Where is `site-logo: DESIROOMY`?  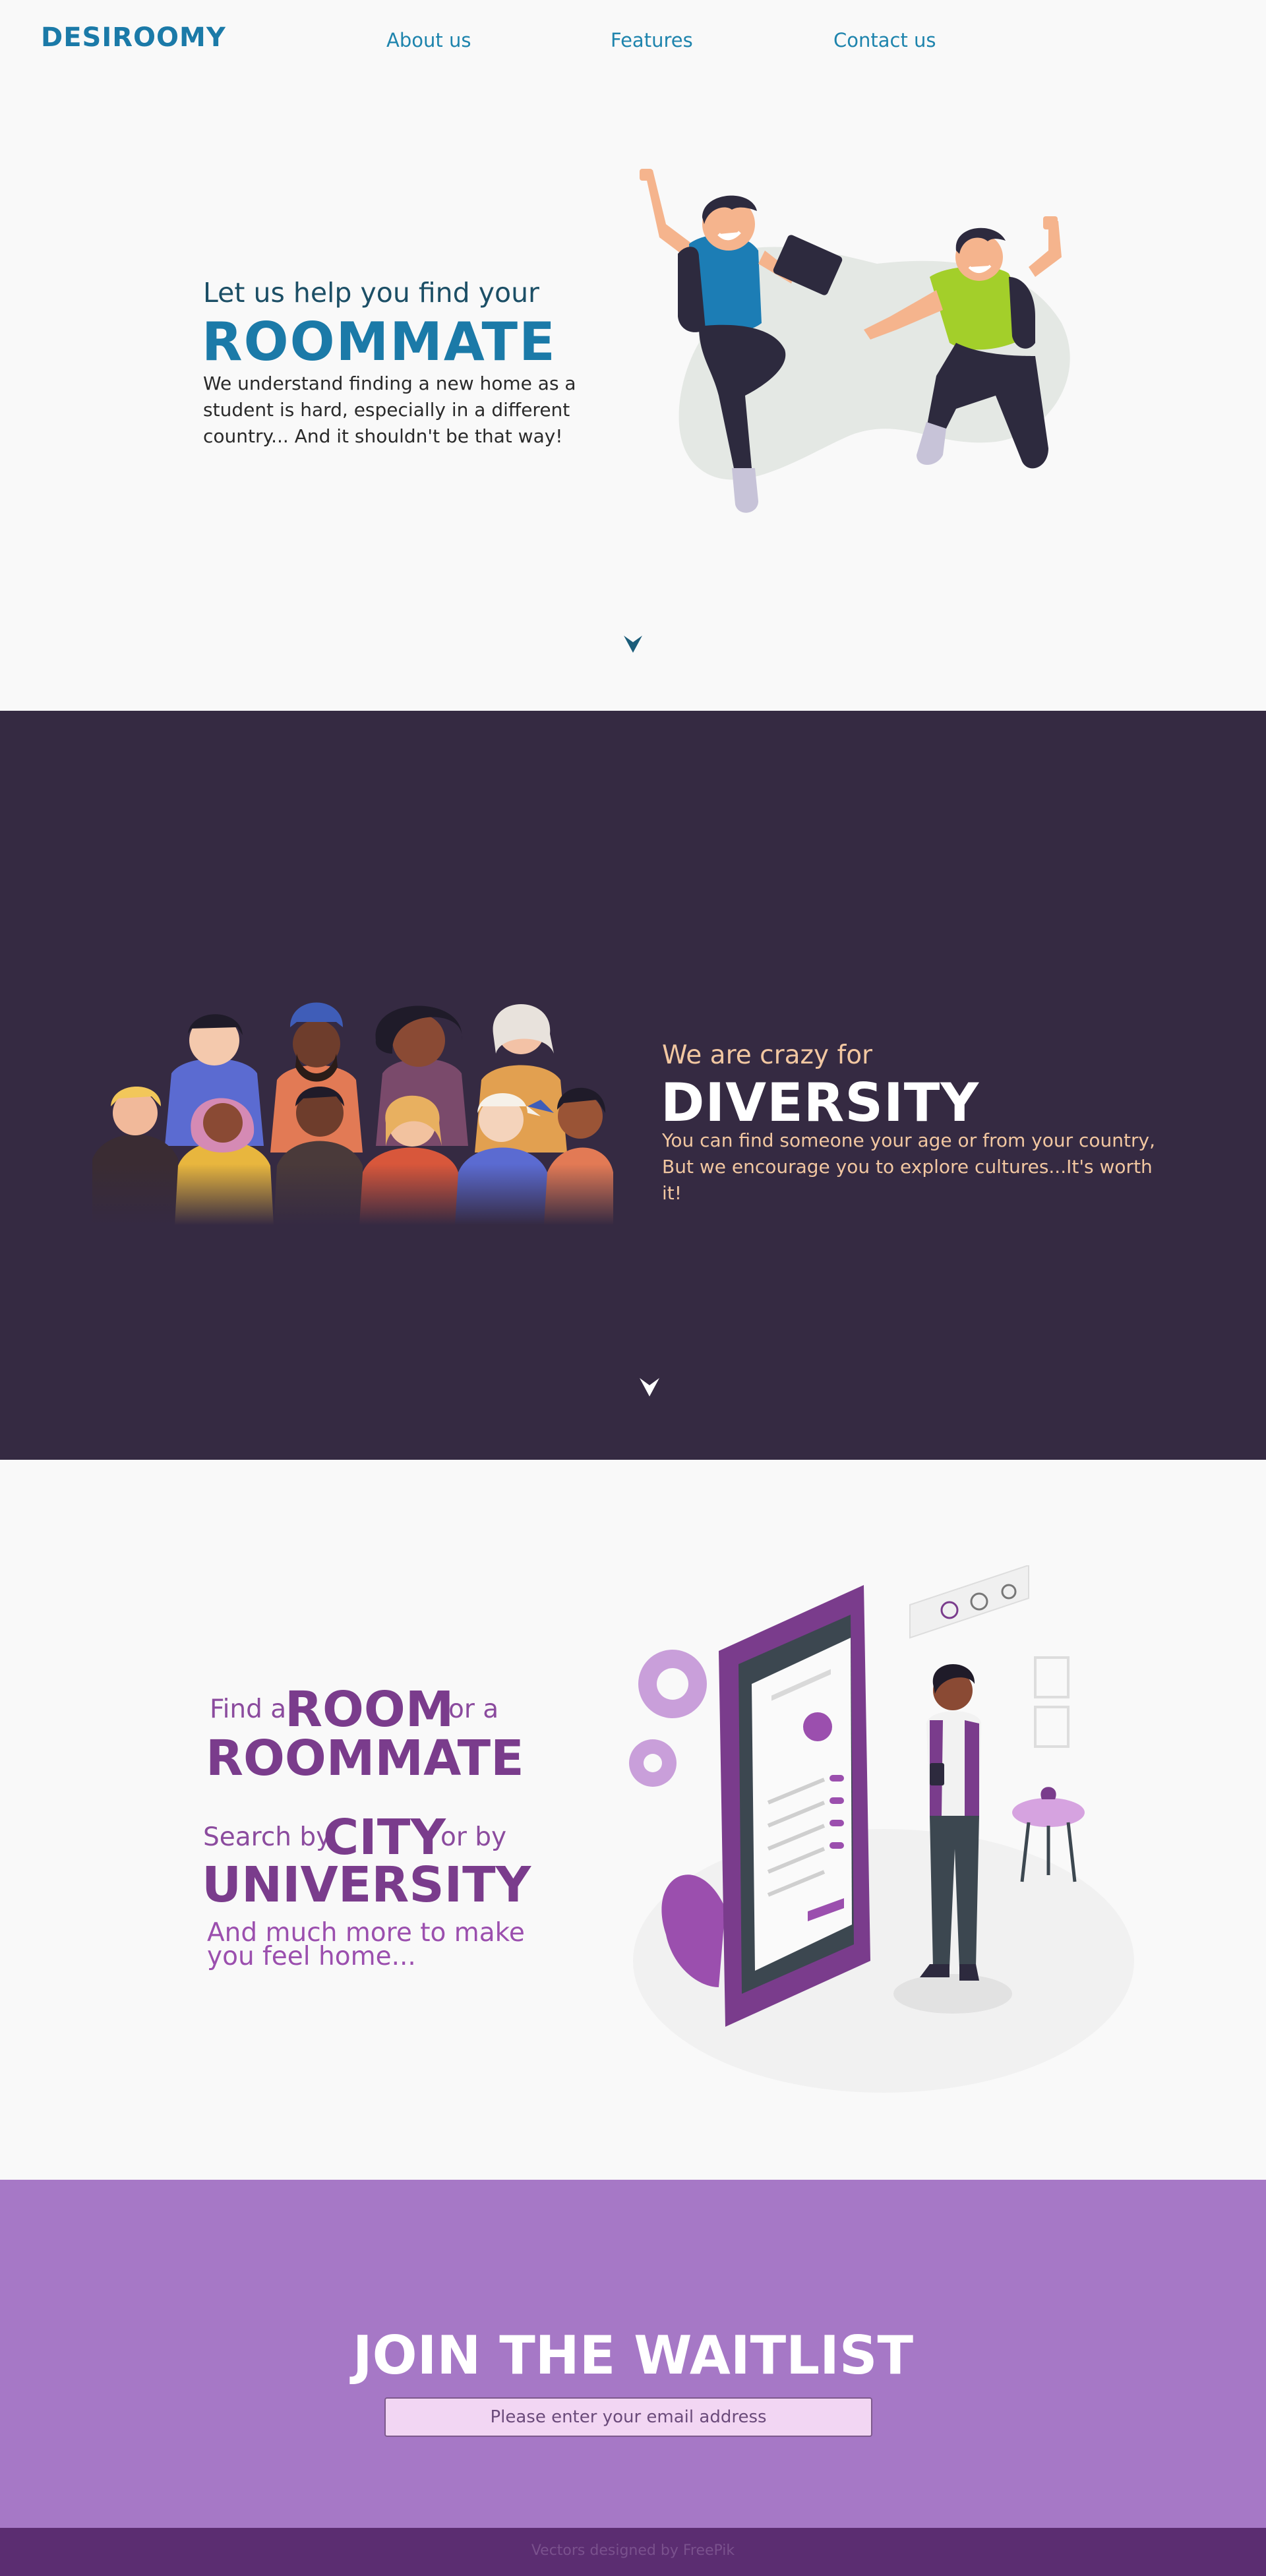
site-logo: DESIROOMY is located at coordinates (133, 37).